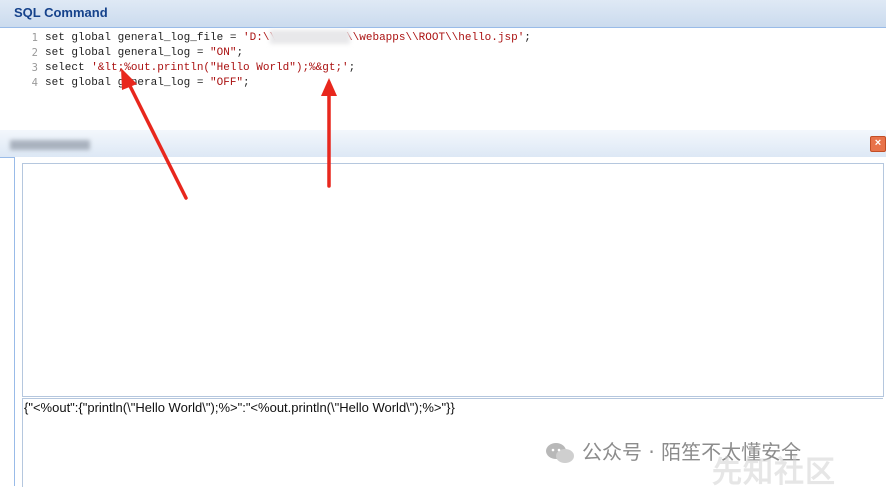 This screenshot has width=886, height=491. What do you see at coordinates (560, 453) in the screenshot?
I see `wechat-icon` at bounding box center [560, 453].